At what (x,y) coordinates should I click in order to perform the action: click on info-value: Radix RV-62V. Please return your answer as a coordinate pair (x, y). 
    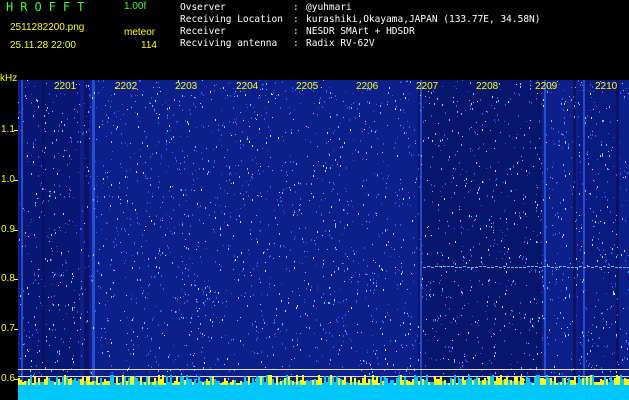
    Looking at the image, I should click on (340, 43).